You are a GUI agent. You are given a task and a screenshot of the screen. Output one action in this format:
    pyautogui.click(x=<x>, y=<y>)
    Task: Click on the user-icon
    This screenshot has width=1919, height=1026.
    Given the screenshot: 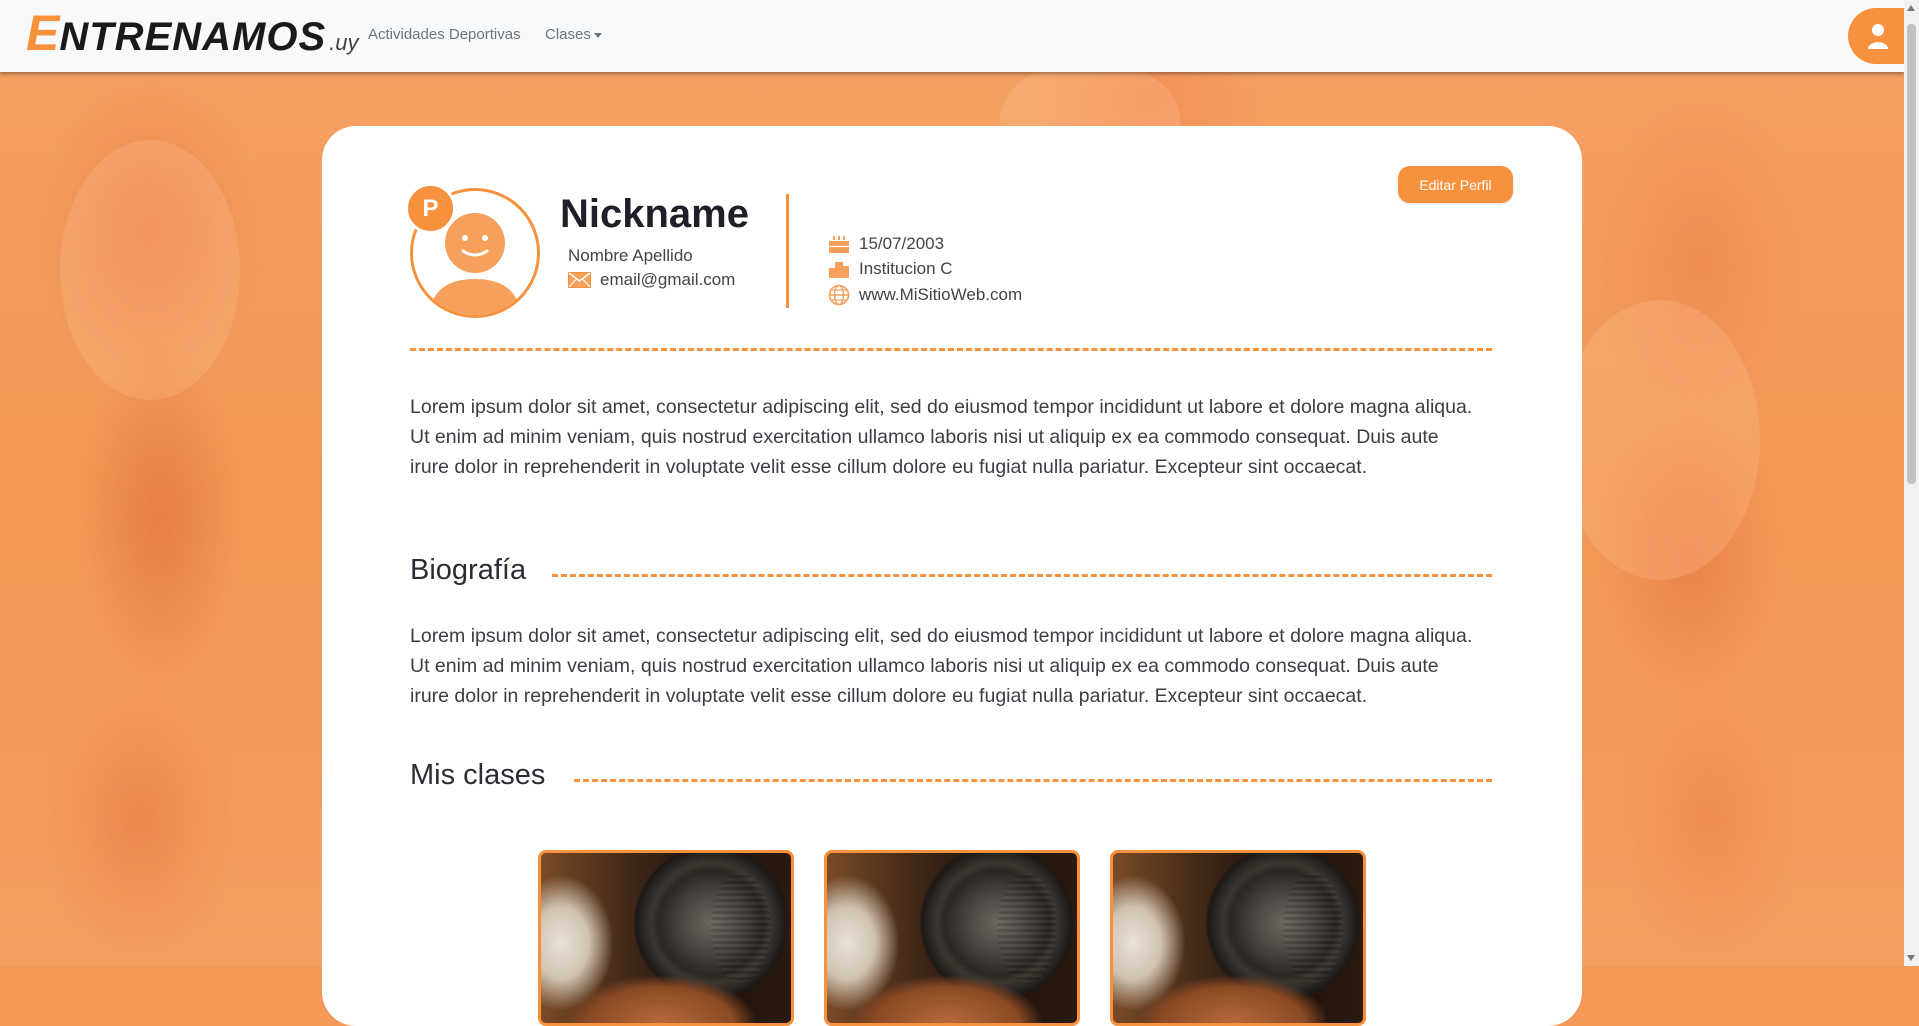 What is the action you would take?
    pyautogui.click(x=1878, y=36)
    